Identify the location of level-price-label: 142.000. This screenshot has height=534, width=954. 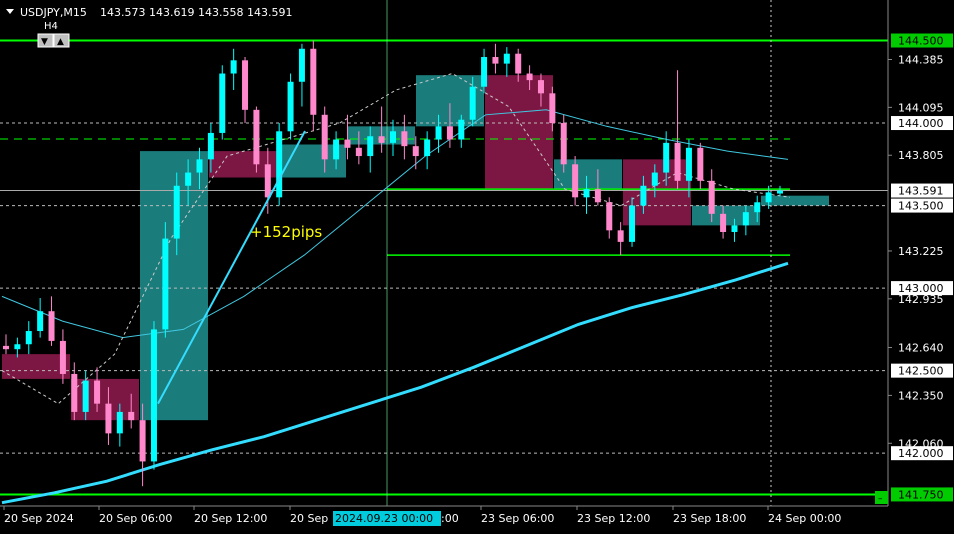
(921, 453).